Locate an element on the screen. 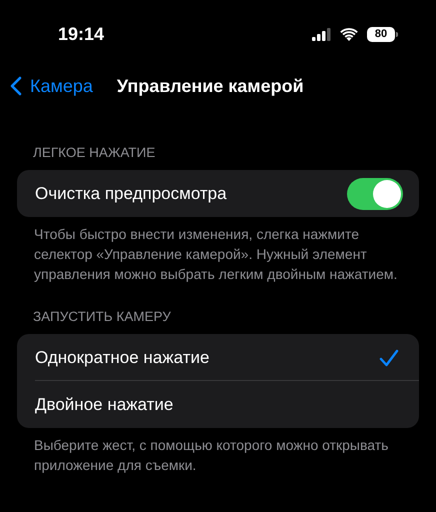 The width and height of the screenshot is (436, 512). wifi-icon is located at coordinates (349, 34).